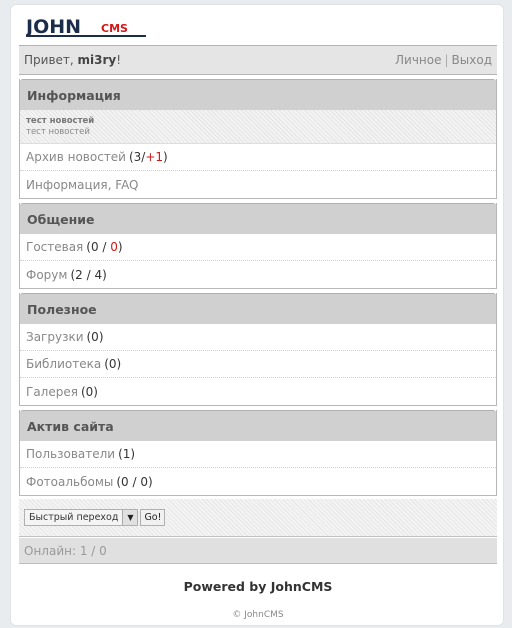 Image resolution: width=512 pixels, height=628 pixels. Describe the element at coordinates (97, 60) in the screenshot. I see `username: mi3ry` at that location.